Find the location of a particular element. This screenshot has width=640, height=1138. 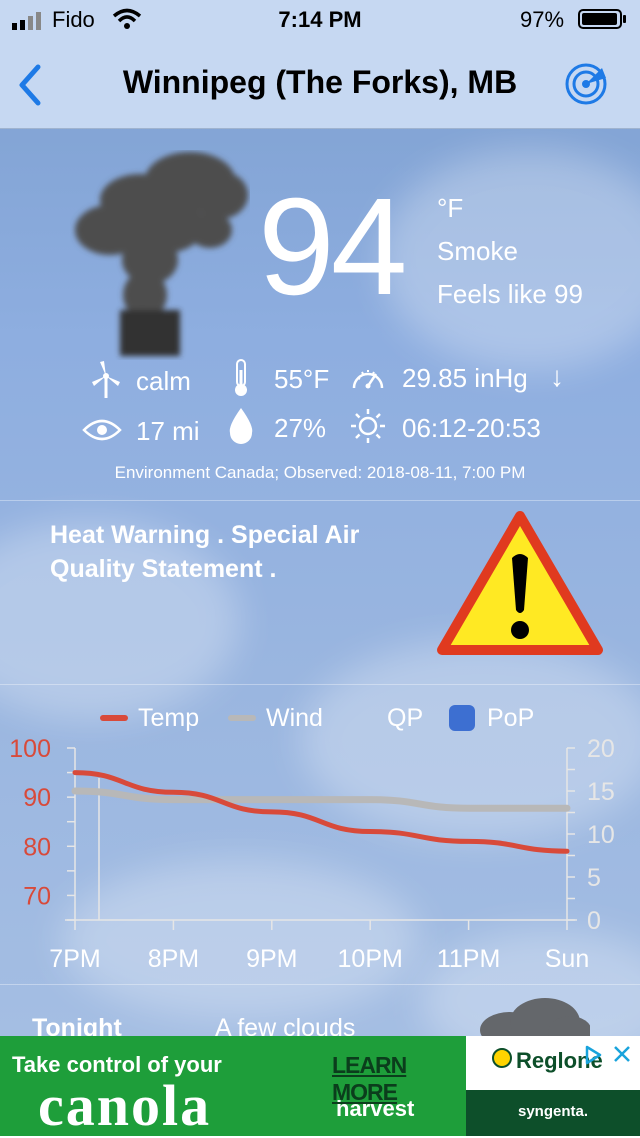

y-right-tick-label: 5 is located at coordinates (594, 878).